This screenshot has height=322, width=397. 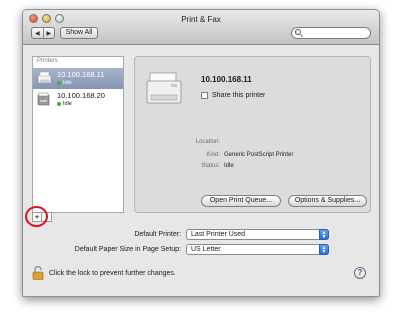 What do you see at coordinates (226, 79) in the screenshot?
I see `selected-printer-name: 10.100.168.11` at bounding box center [226, 79].